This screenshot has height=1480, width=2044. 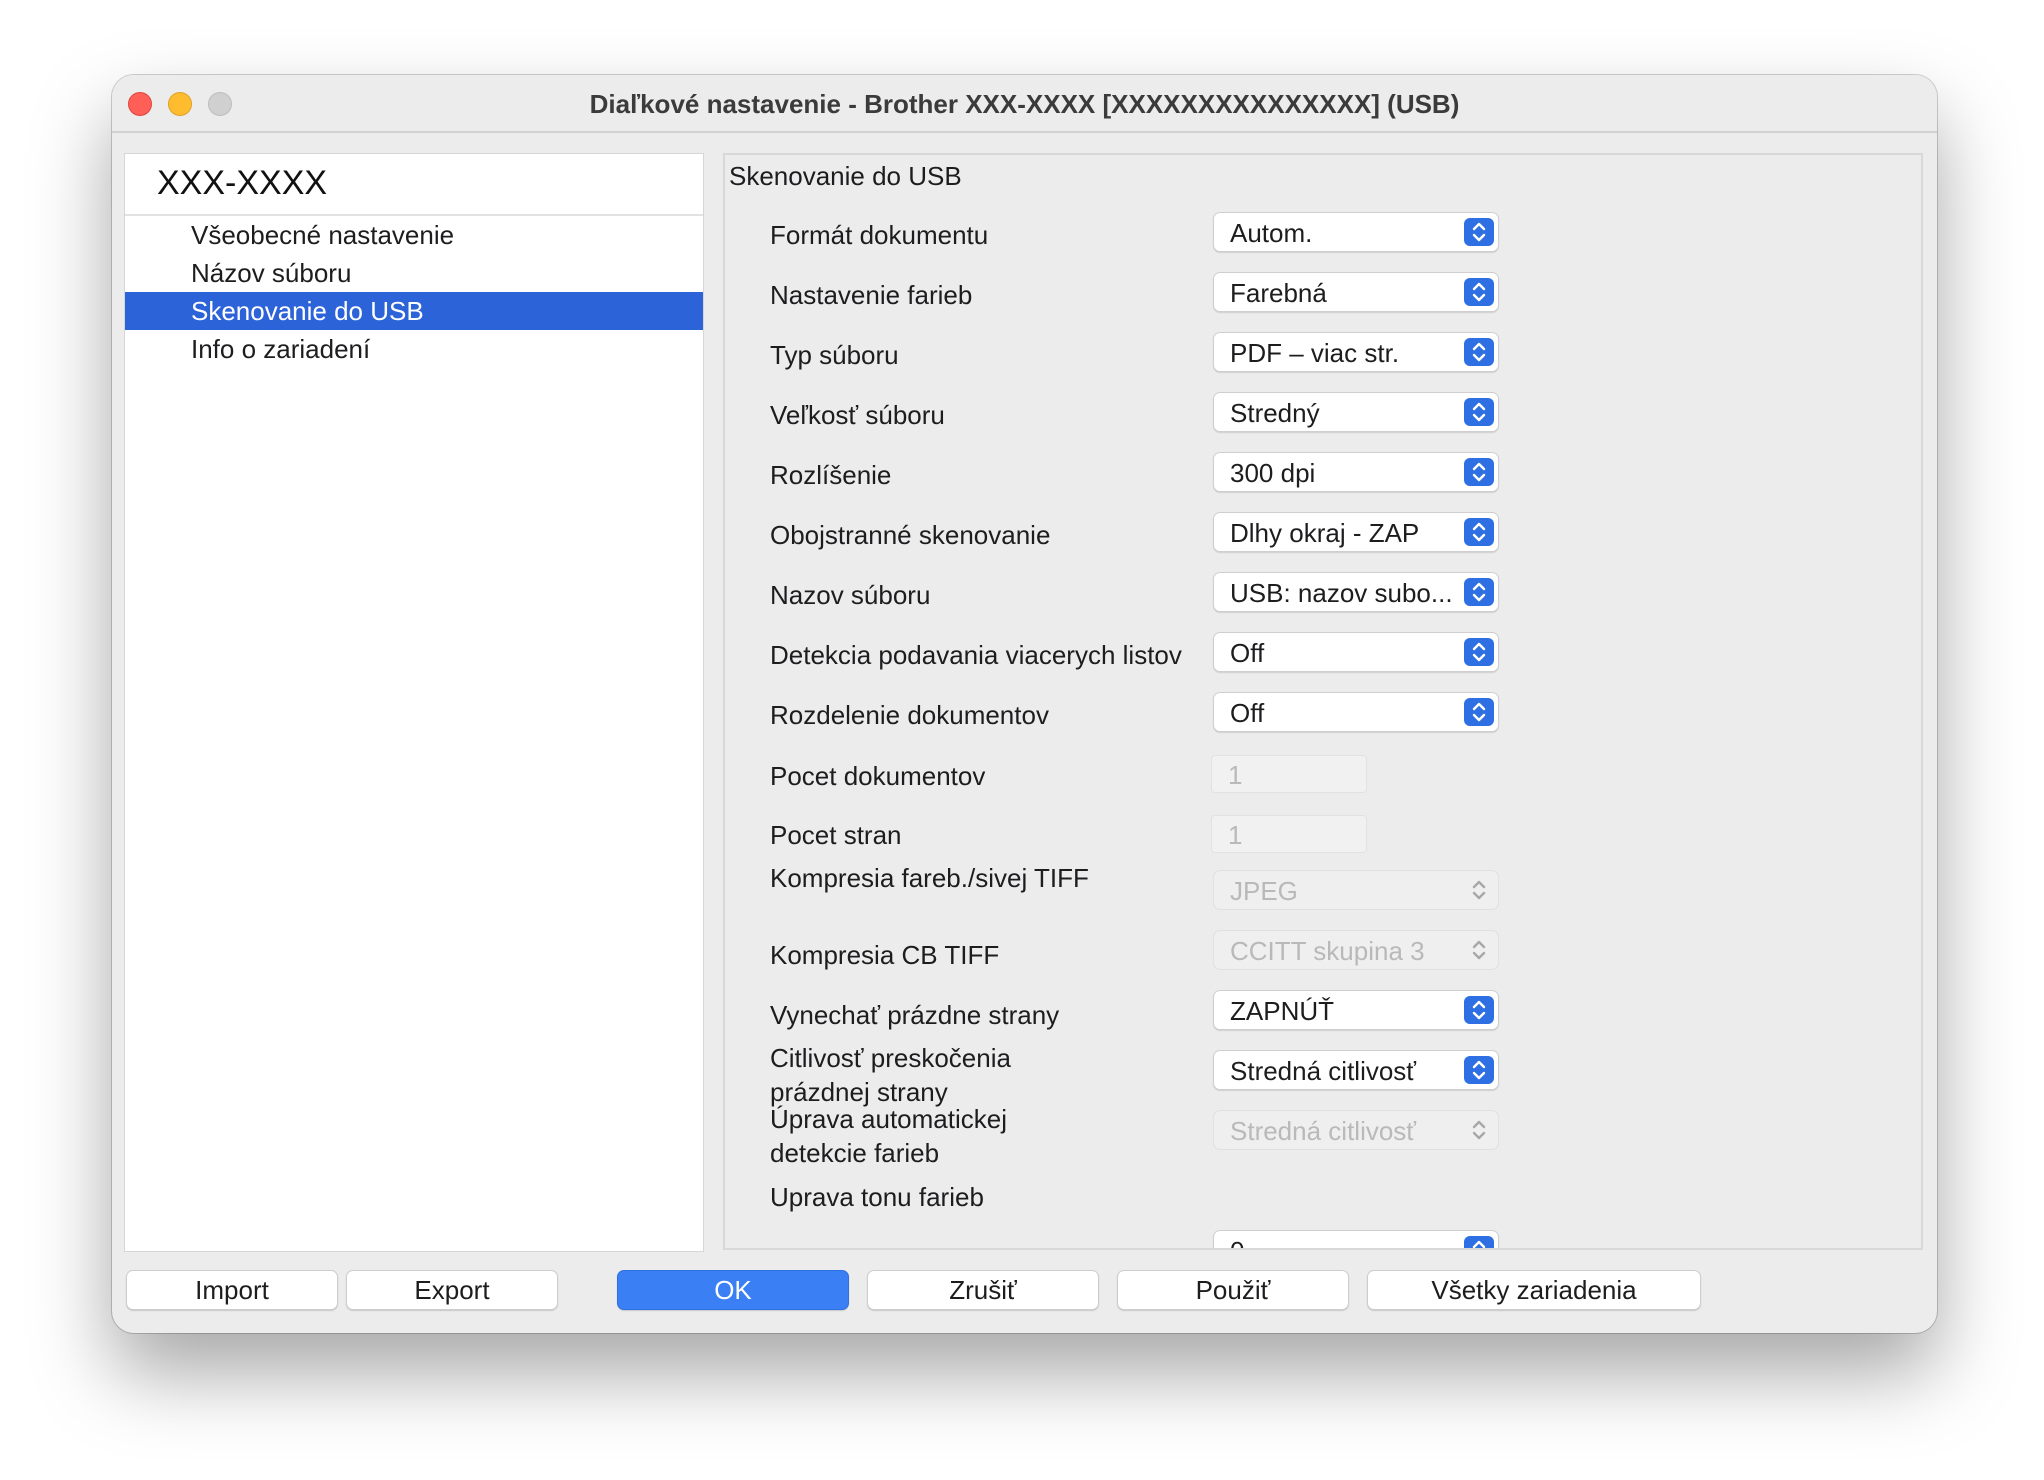 What do you see at coordinates (1325, 533) in the screenshot?
I see `duplex-scan-value: Dlhy okraj - ZAP` at bounding box center [1325, 533].